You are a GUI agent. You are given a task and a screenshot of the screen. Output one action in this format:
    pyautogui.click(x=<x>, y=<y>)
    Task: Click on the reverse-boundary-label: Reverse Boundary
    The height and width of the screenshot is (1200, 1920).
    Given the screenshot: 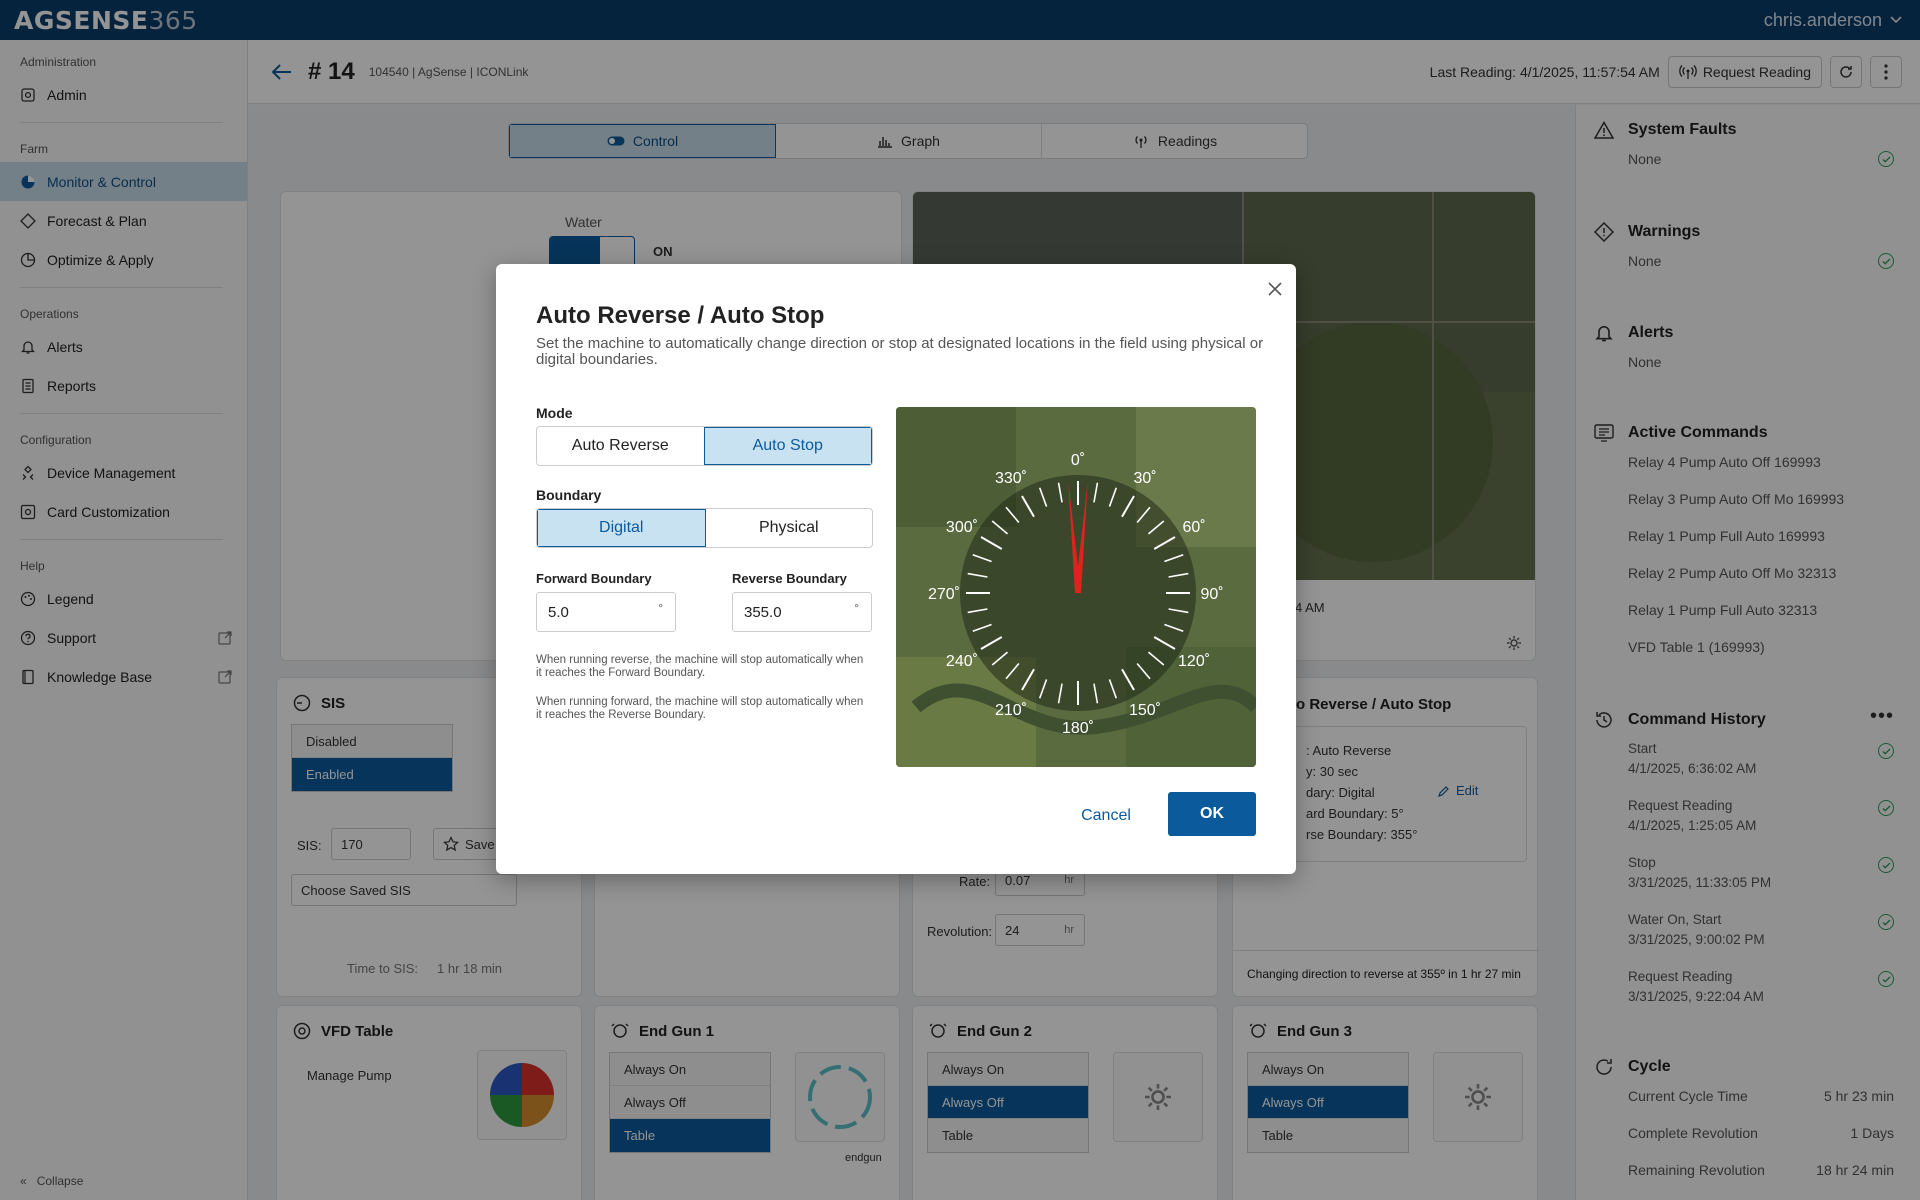 What is the action you would take?
    pyautogui.click(x=789, y=578)
    